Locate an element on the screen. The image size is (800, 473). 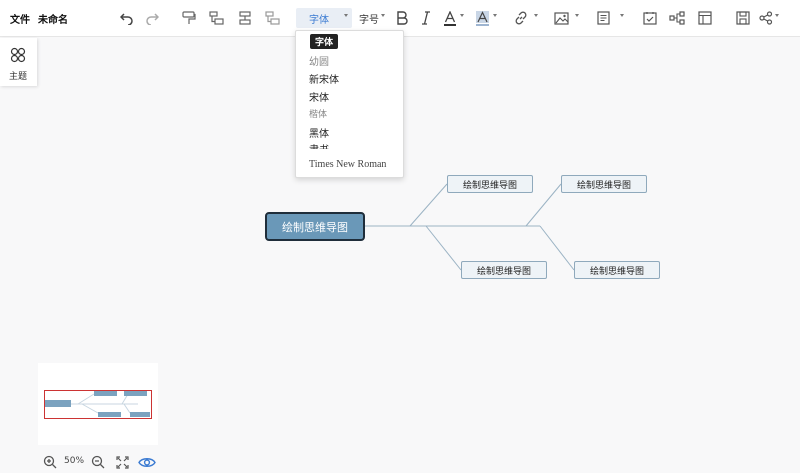
highlight-chevron-icon is located at coordinates (495, 15).